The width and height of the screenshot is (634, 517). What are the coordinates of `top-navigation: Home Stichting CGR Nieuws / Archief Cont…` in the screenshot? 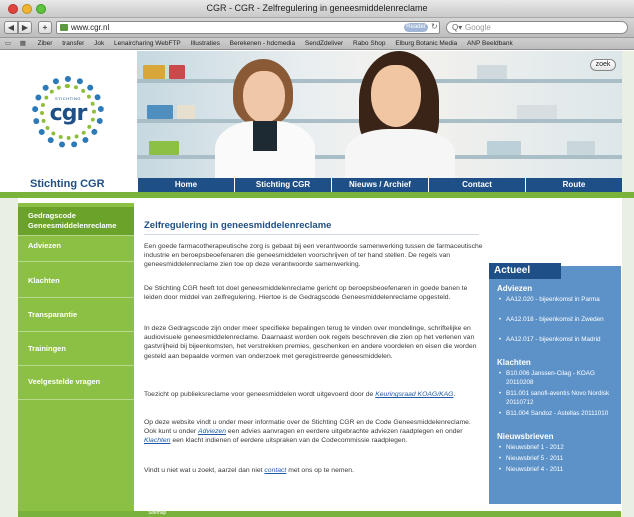 It's located at (379, 185).